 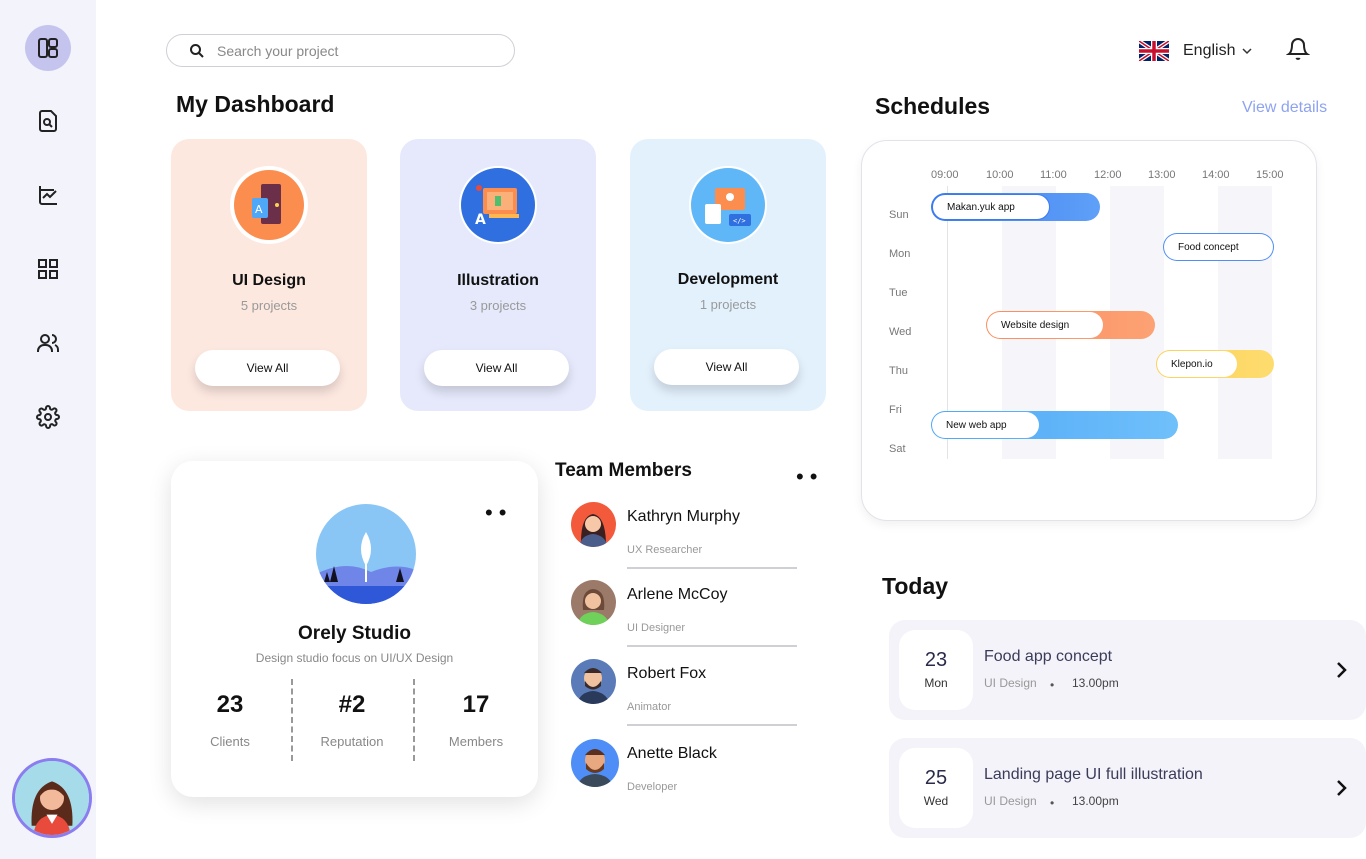 What do you see at coordinates (656, 628) in the screenshot?
I see `member-role: UI Designer` at bounding box center [656, 628].